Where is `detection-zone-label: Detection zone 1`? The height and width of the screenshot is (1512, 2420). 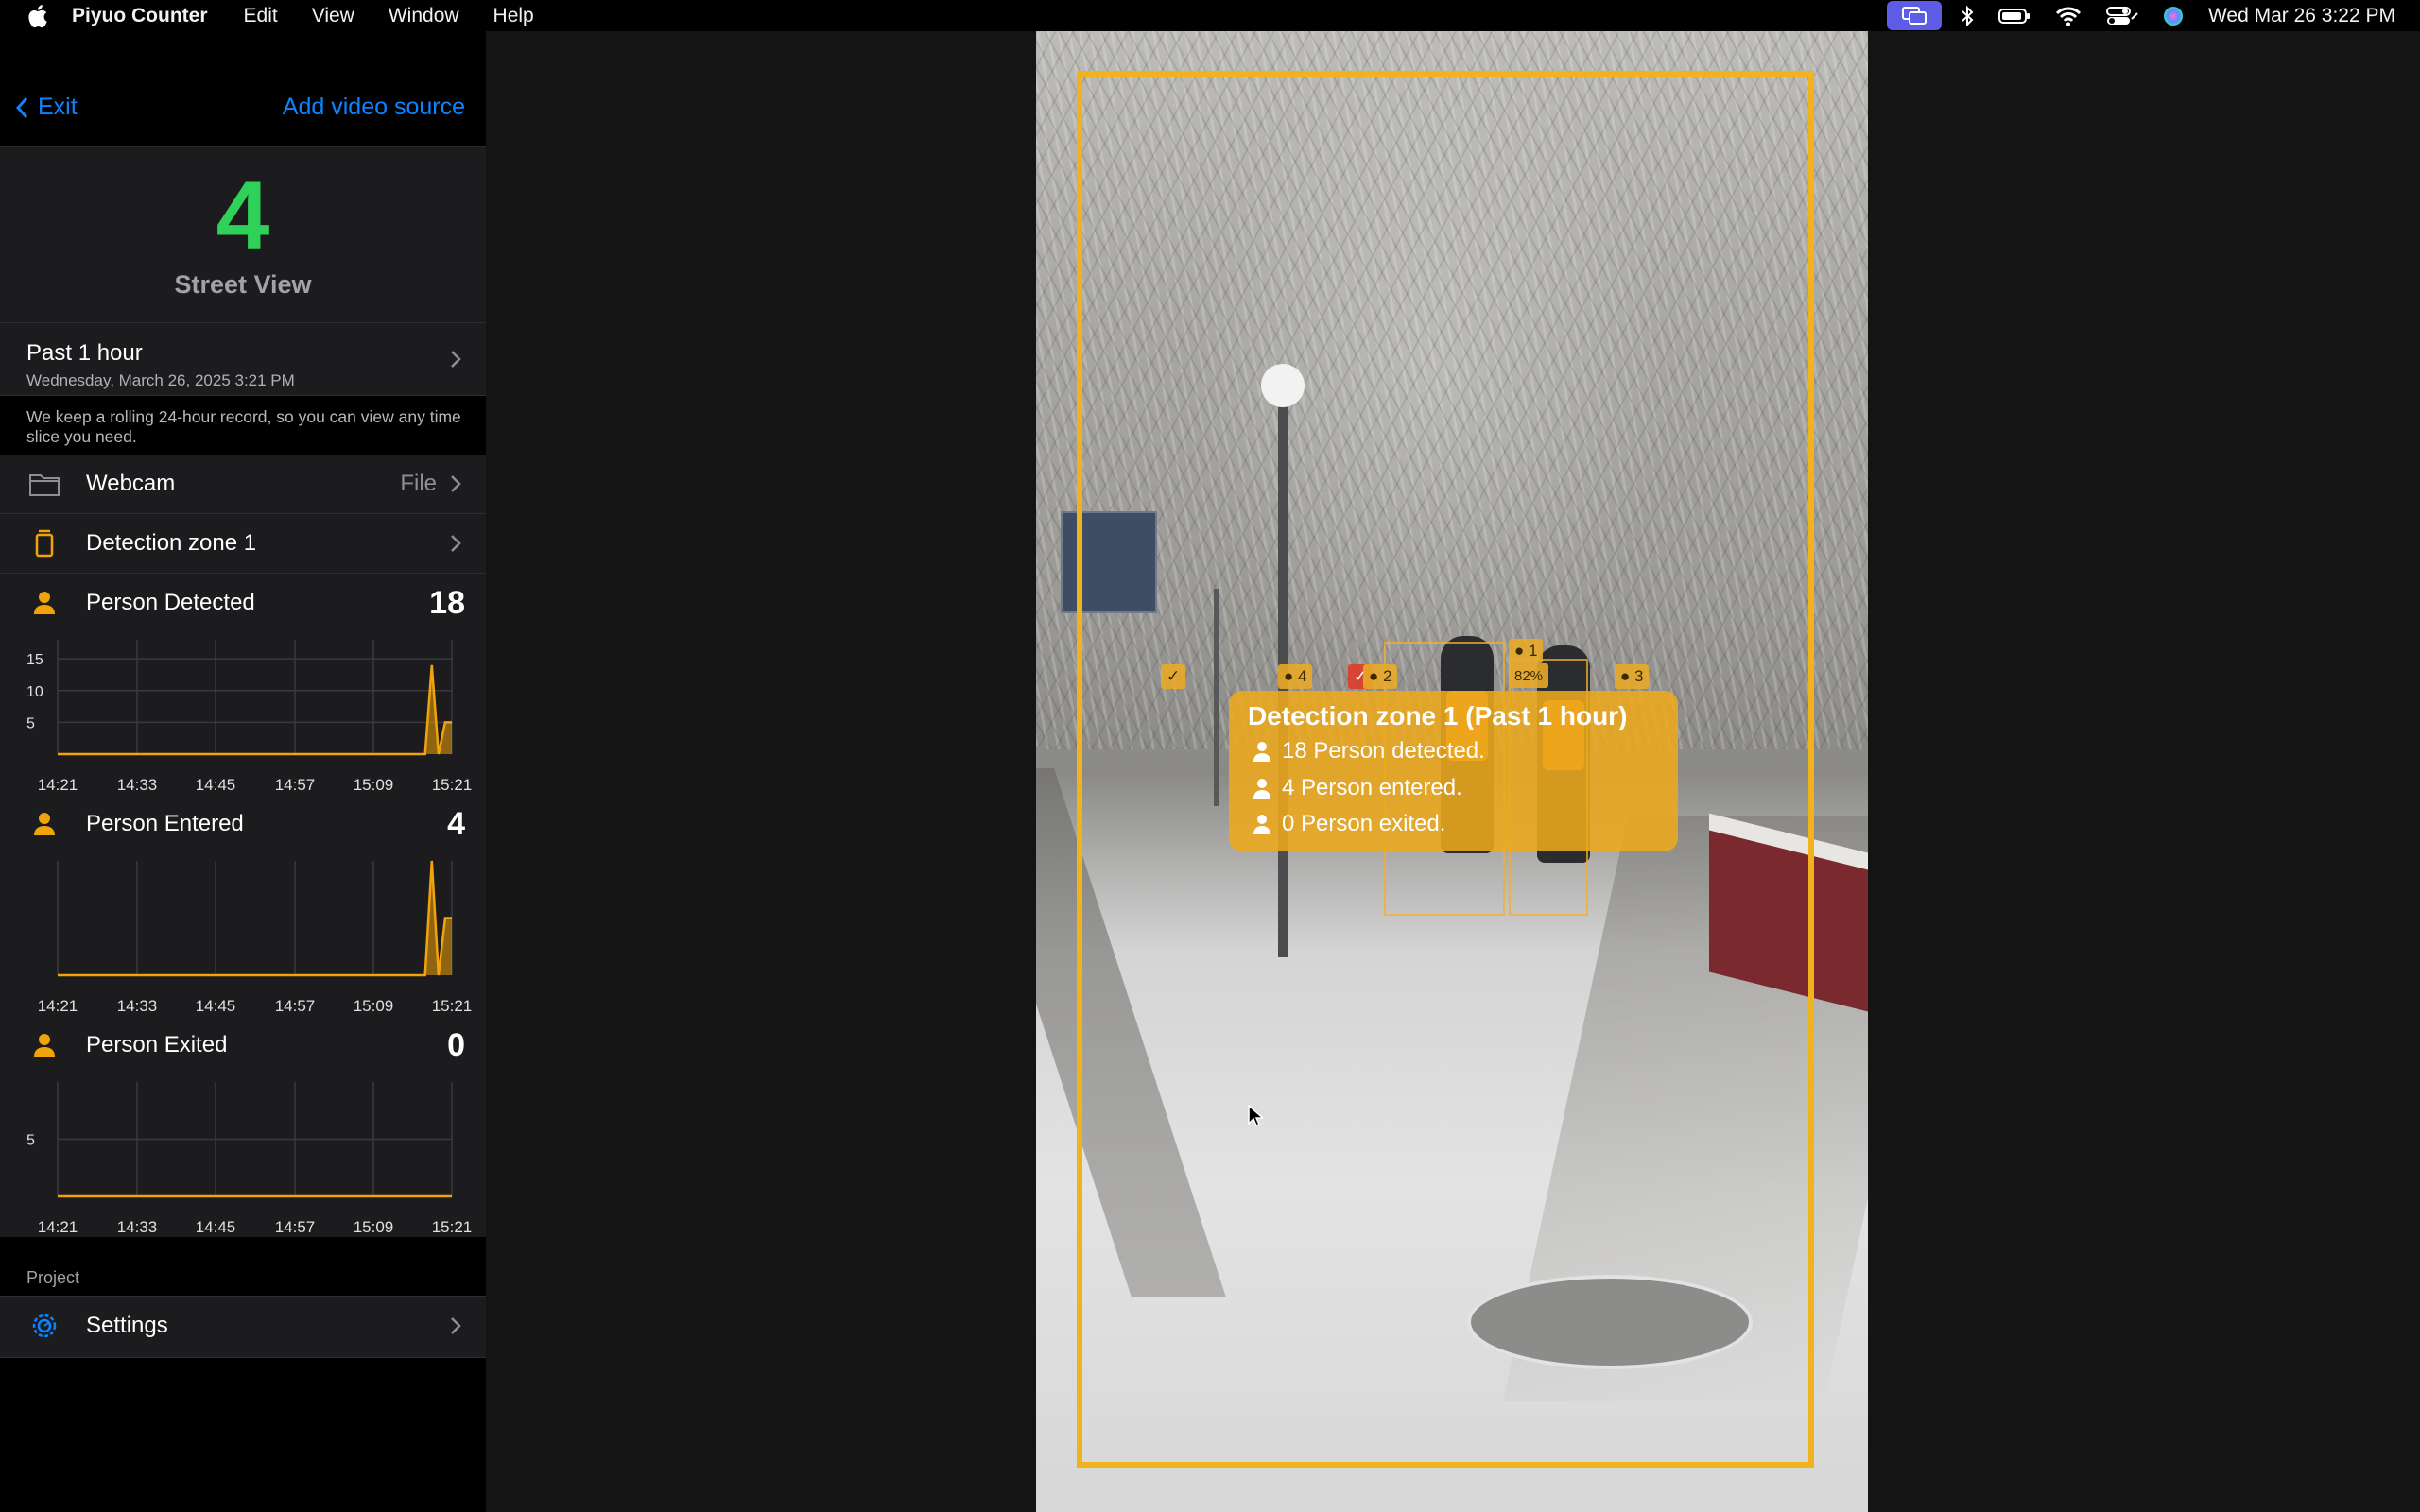
detection-zone-label: Detection zone 1 is located at coordinates (171, 543).